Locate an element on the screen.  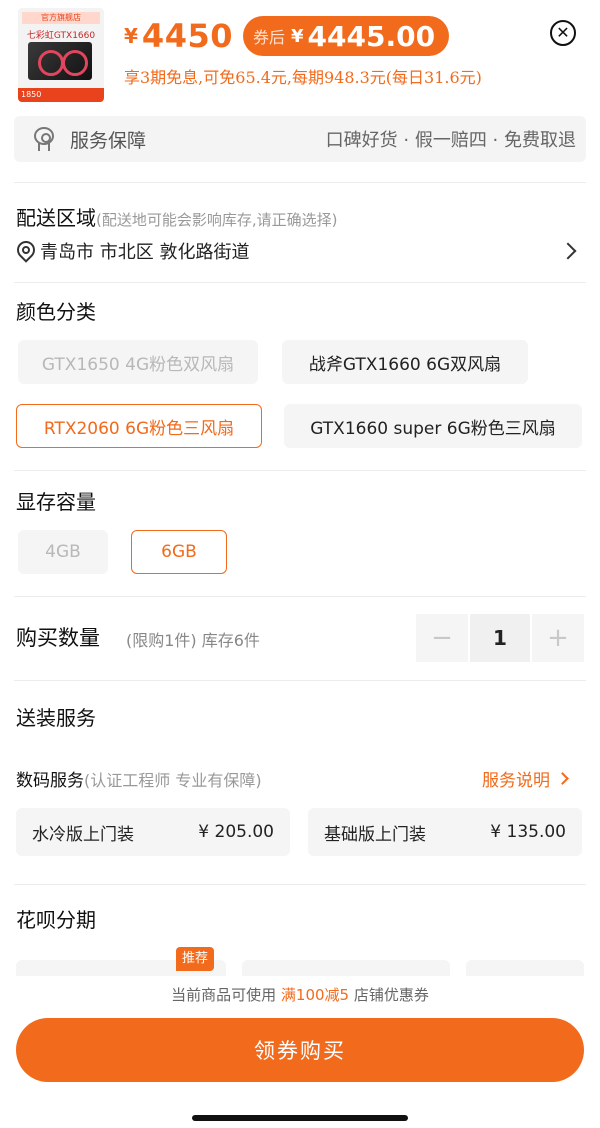
product-thumbnail: 官方旗舰店 七彩虹GTX1660 1850 is located at coordinates (61, 55).